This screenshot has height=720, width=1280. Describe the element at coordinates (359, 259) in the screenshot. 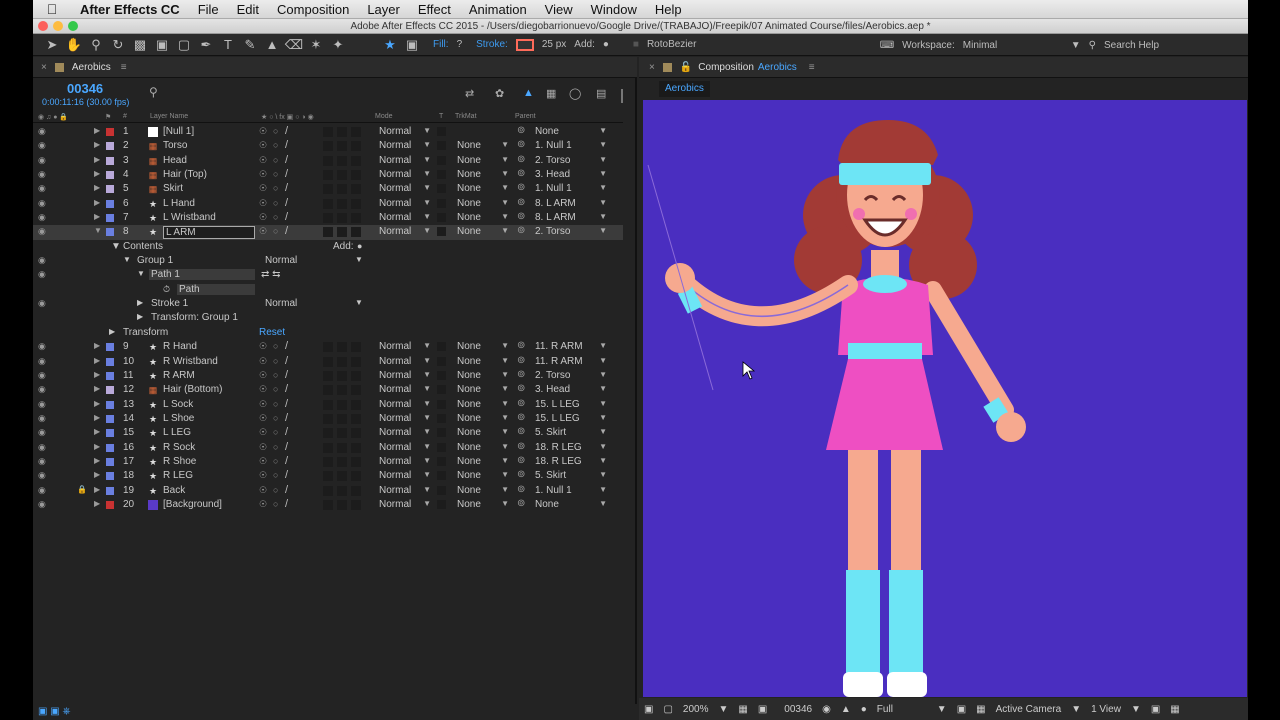

I see `dropdown-arrow-icon: ▼` at that location.